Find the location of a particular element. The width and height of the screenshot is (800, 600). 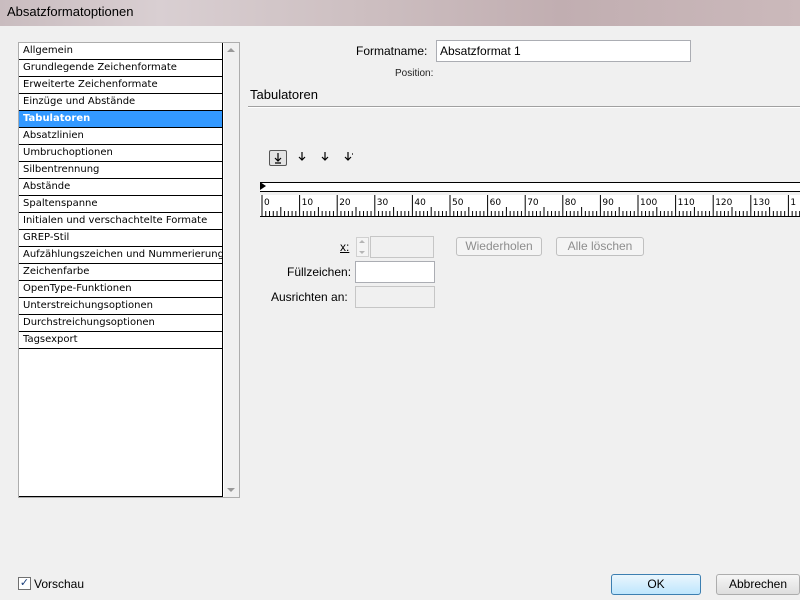

category-item: Absatzlinien is located at coordinates (120, 136).